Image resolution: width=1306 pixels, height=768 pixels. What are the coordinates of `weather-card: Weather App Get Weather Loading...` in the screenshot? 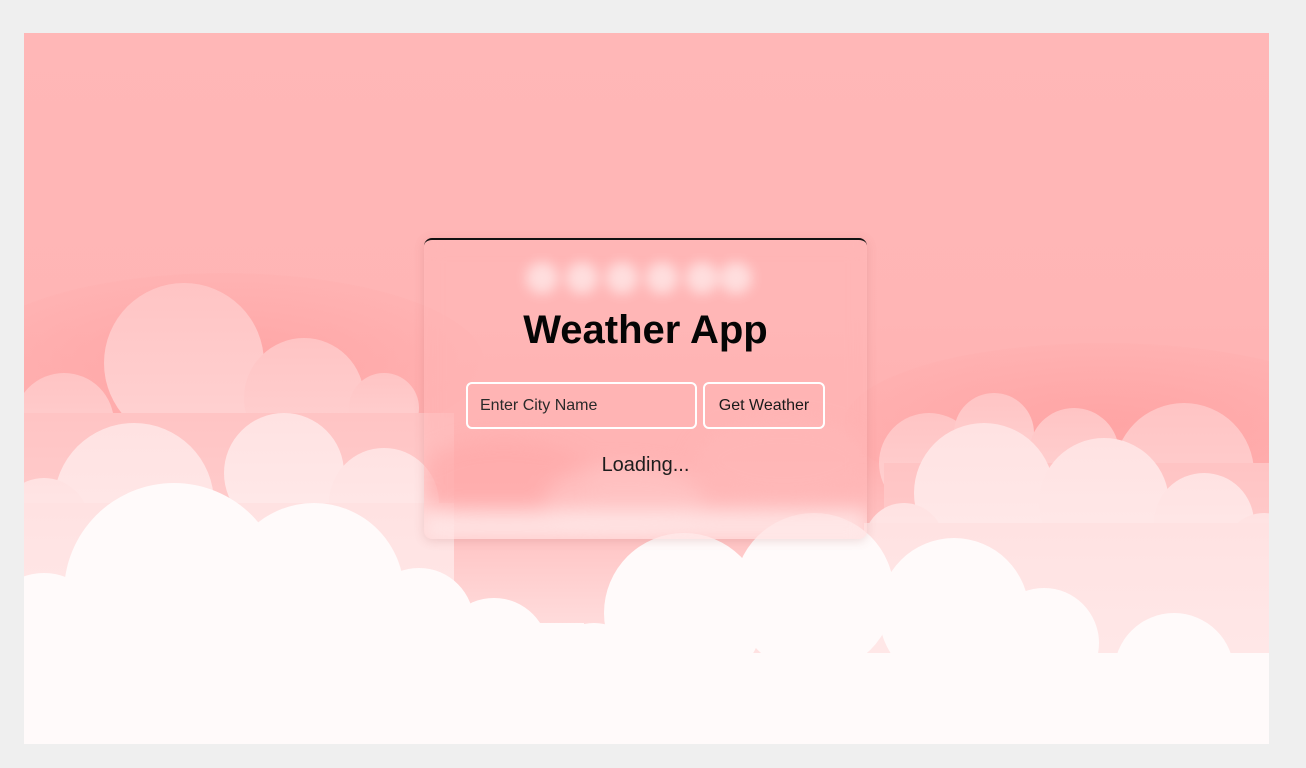 It's located at (645, 388).